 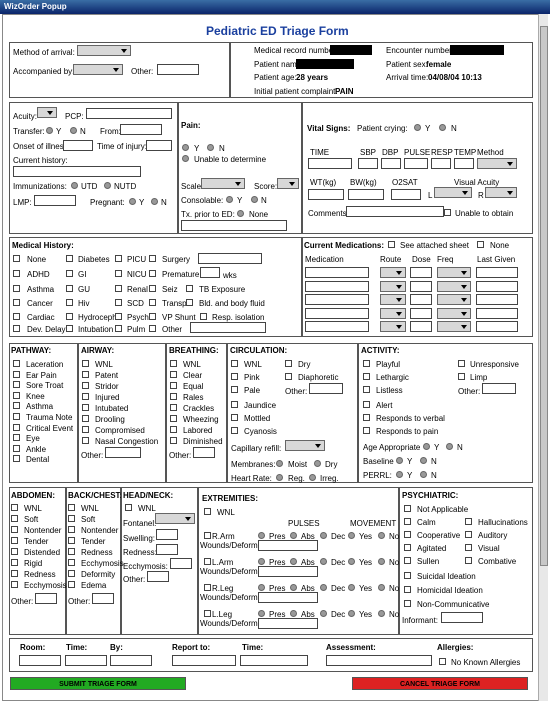 What do you see at coordinates (16, 273) in the screenshot?
I see `history-adhd-checkbox` at bounding box center [16, 273].